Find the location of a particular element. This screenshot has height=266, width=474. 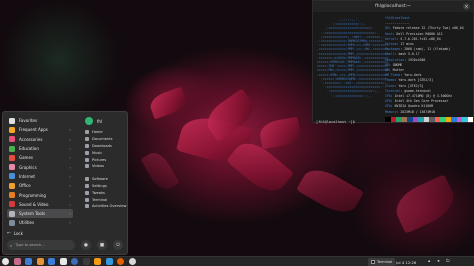

category-system-tools: System Tools › is located at coordinates (40, 213).